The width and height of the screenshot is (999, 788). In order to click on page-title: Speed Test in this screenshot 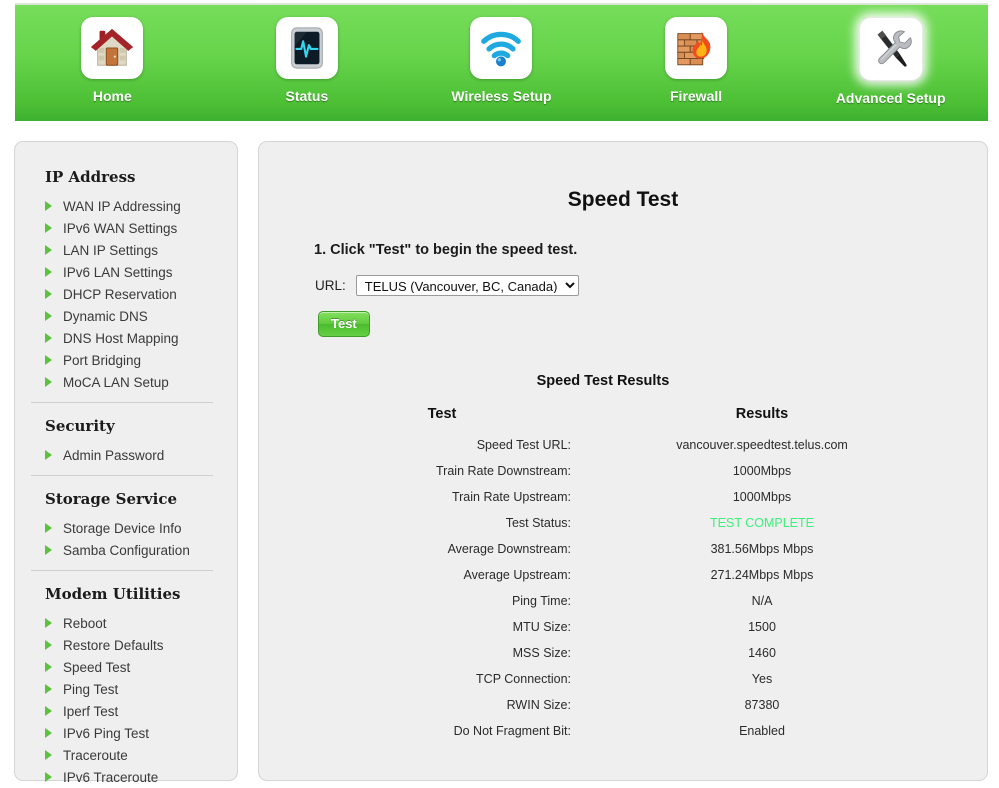, I will do `click(623, 199)`.